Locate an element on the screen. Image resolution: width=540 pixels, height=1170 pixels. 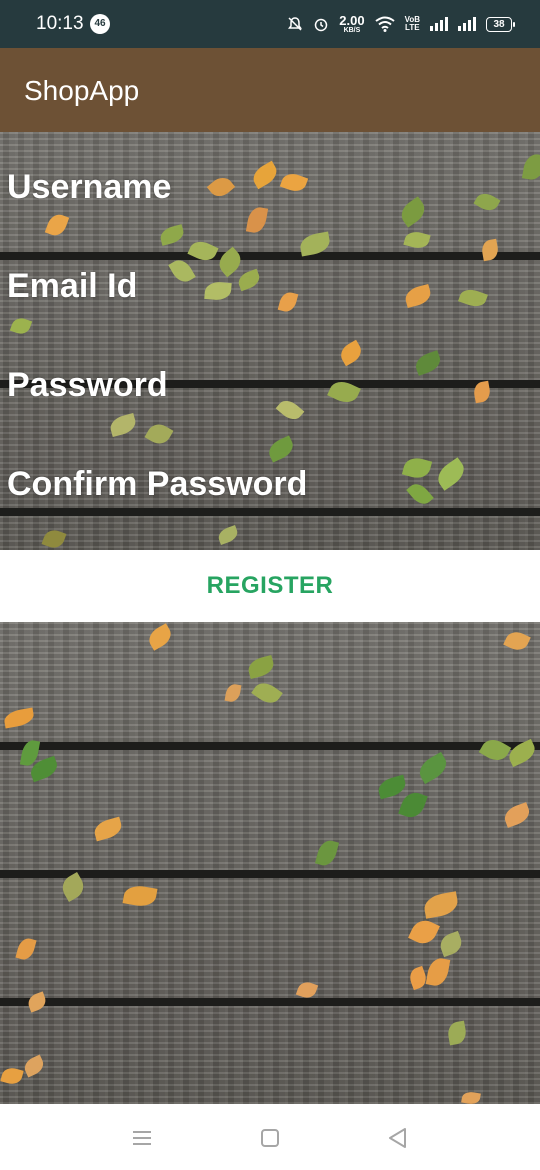
volte-indicator: VoB LTE is located at coordinates (412, 24).